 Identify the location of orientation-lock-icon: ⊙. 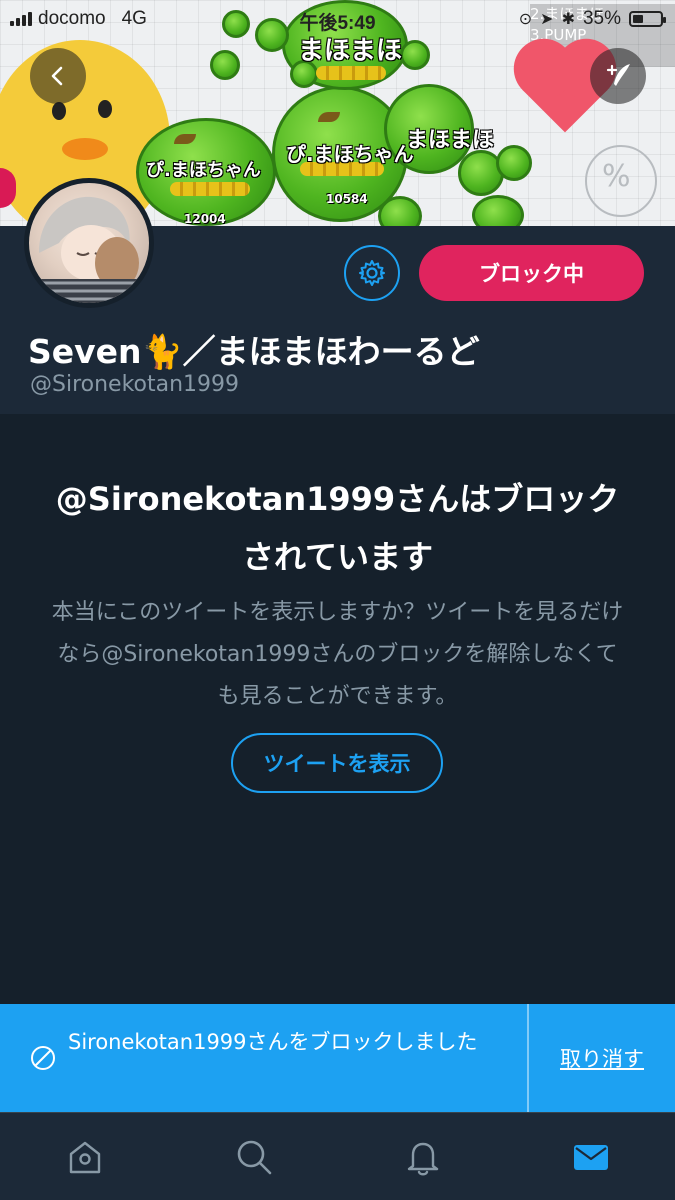
(525, 19).